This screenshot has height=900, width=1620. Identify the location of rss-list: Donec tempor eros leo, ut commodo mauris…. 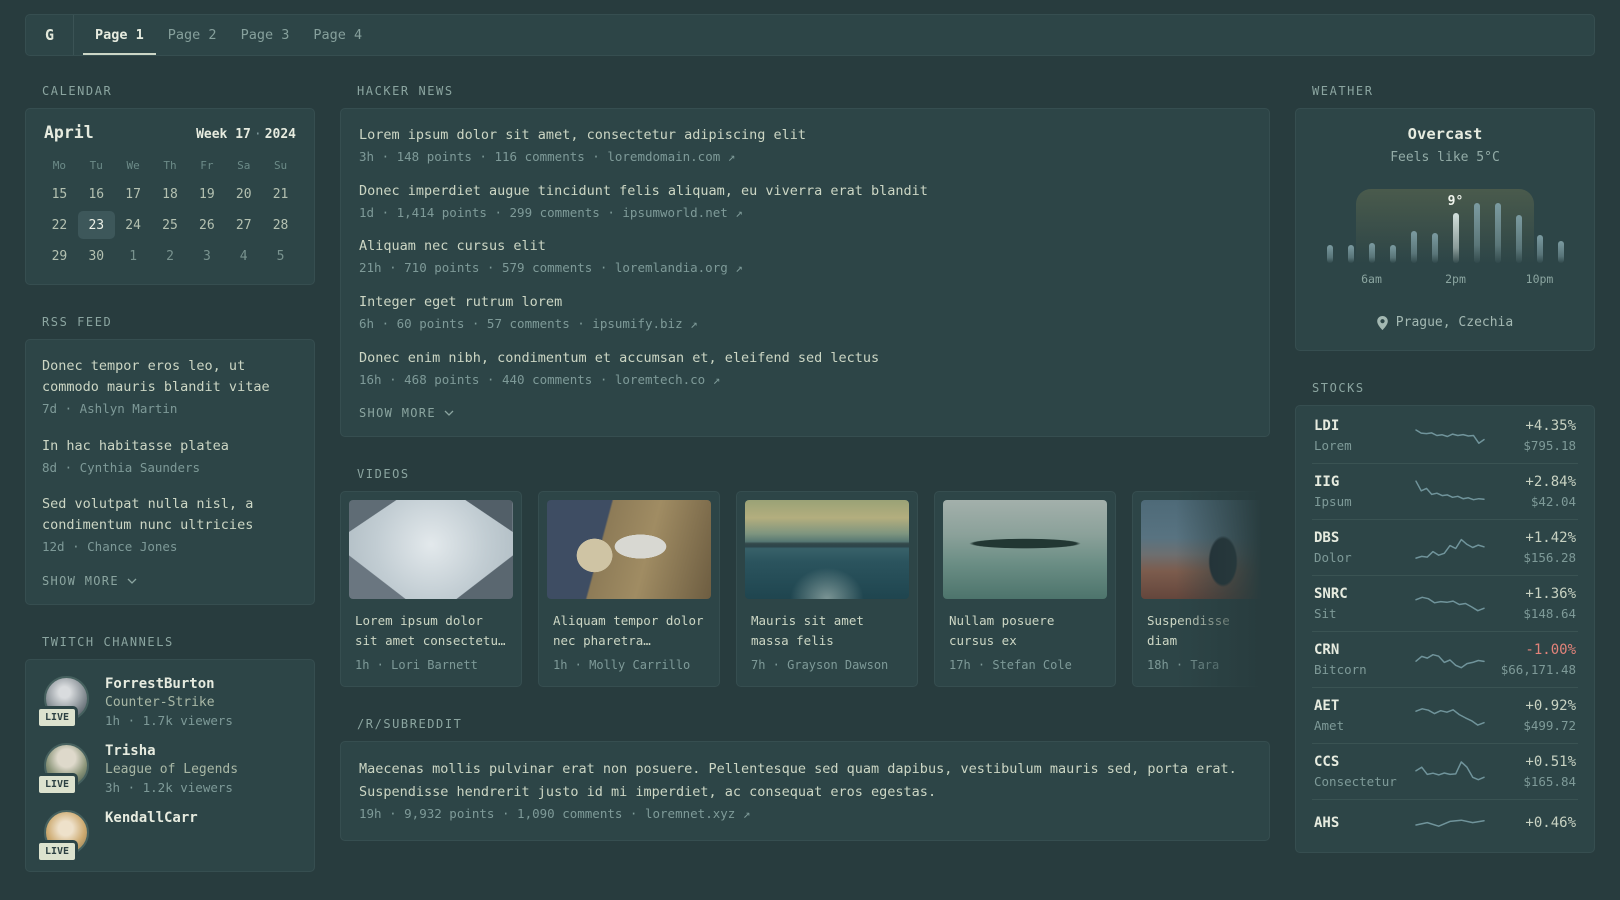
(170, 456).